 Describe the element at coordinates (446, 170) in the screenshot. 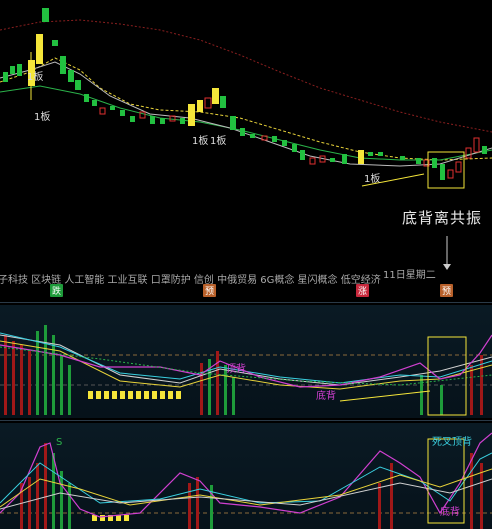

I see `highlight-box-main` at that location.